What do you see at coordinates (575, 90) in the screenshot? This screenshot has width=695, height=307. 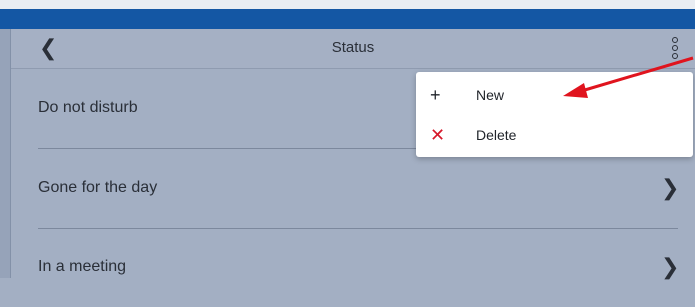 I see `annotation-arrow-head` at bounding box center [575, 90].